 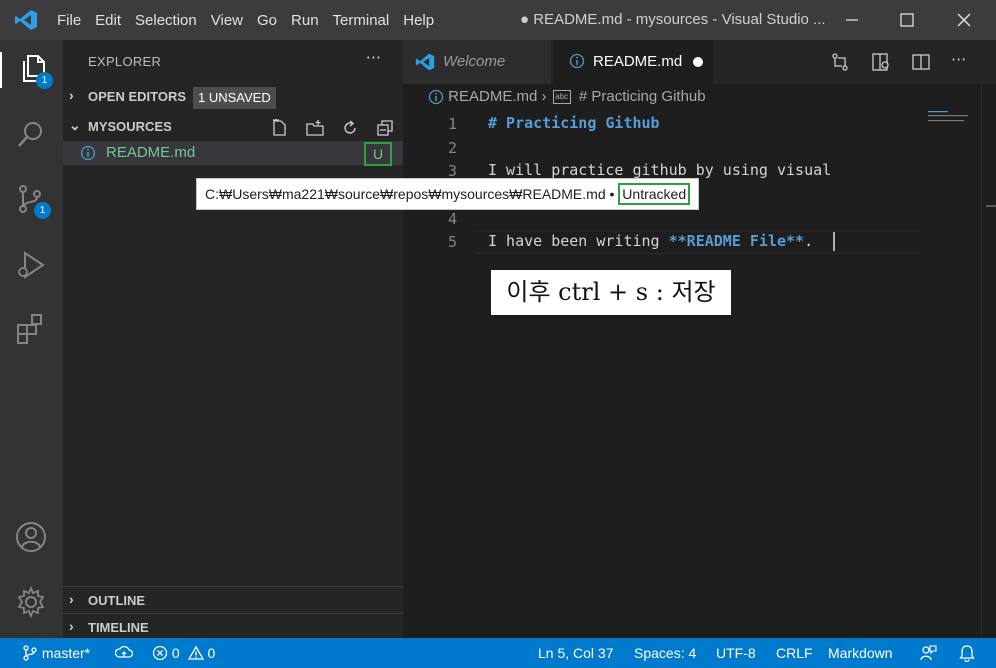 I want to click on account-icon, so click(x=32, y=537).